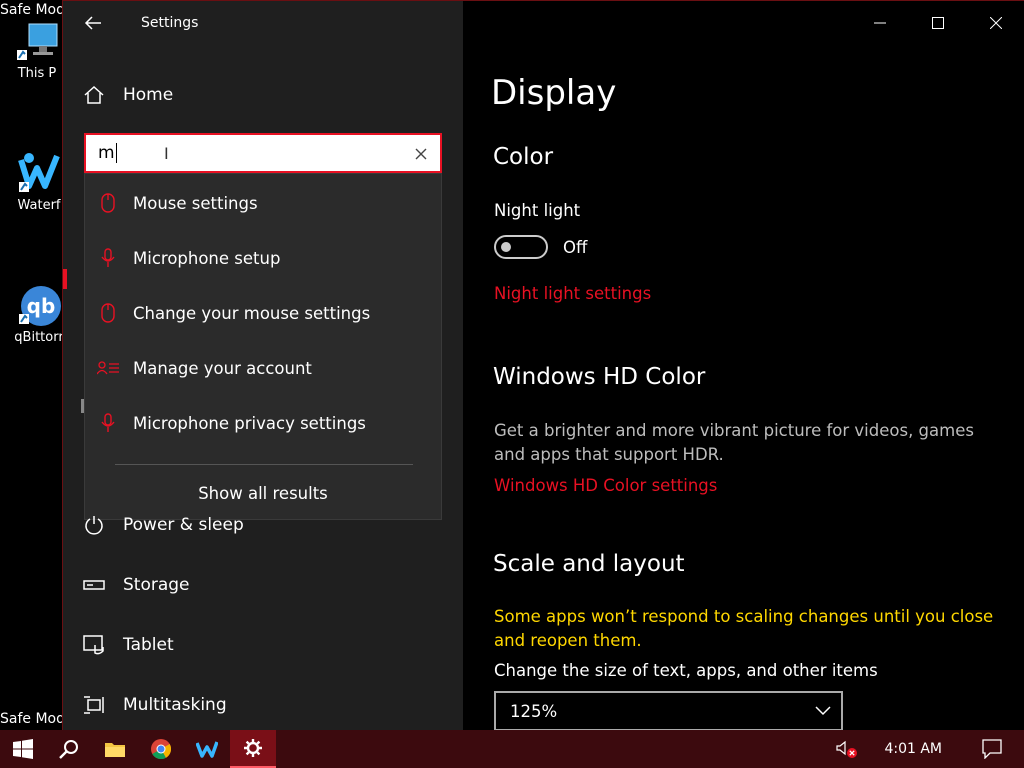 The image size is (1024, 768). I want to click on search-input: m I, so click(263, 153).